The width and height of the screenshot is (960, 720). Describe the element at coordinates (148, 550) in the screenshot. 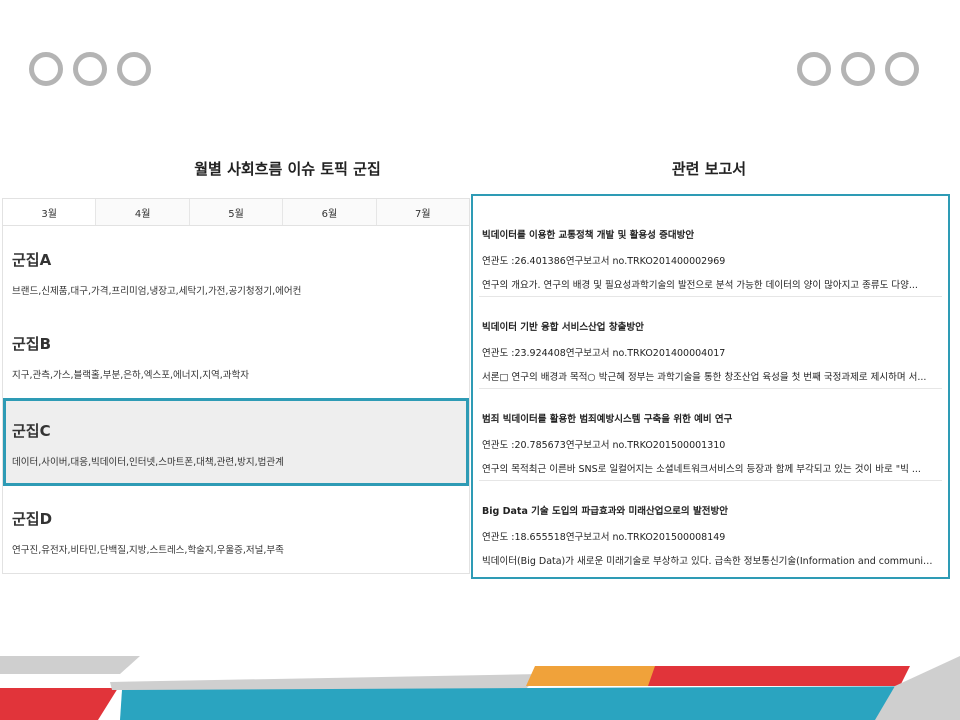

I see `cluster-keywords: 연구진,유전자,비타민,단백질,지방,스트레스,학술지,우울증,저널,부족` at that location.